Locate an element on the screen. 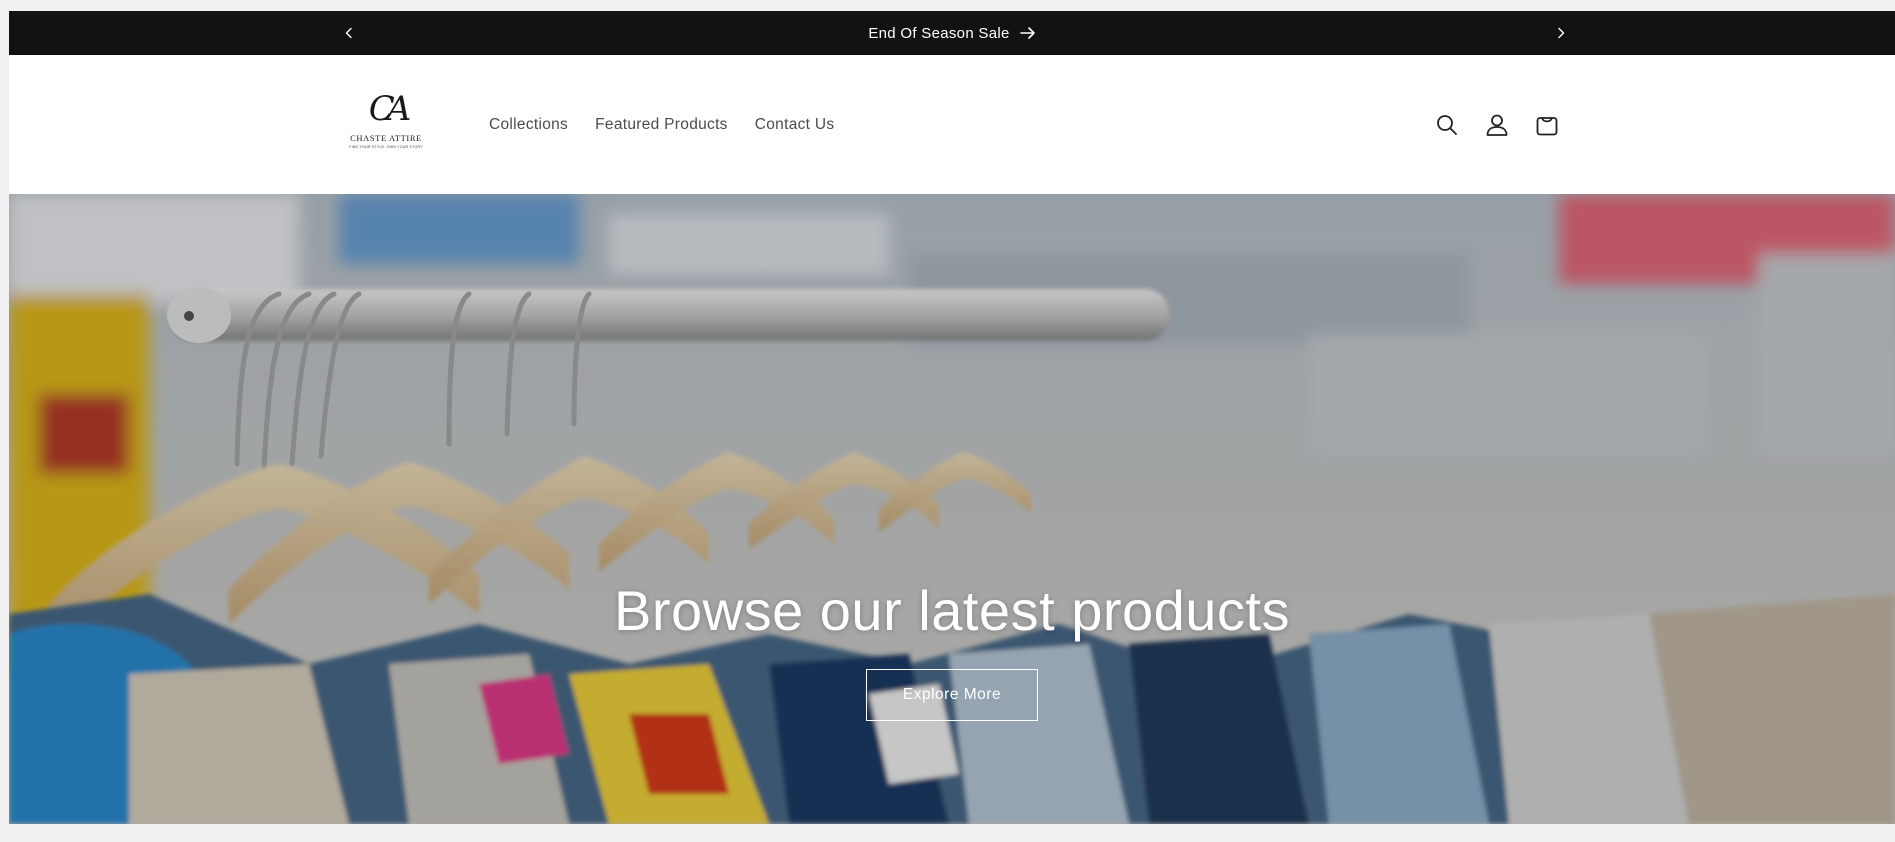  hero-title: Browse our latest products is located at coordinates (952, 610).